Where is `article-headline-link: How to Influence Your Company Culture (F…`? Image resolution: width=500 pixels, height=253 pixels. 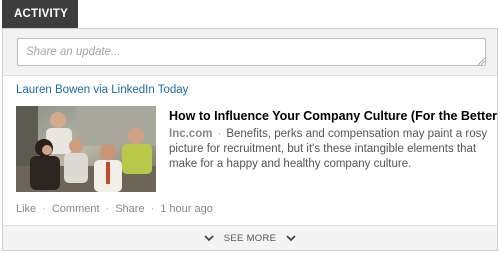
article-headline-link: How to Influence Your Company Culture (F… is located at coordinates (333, 116).